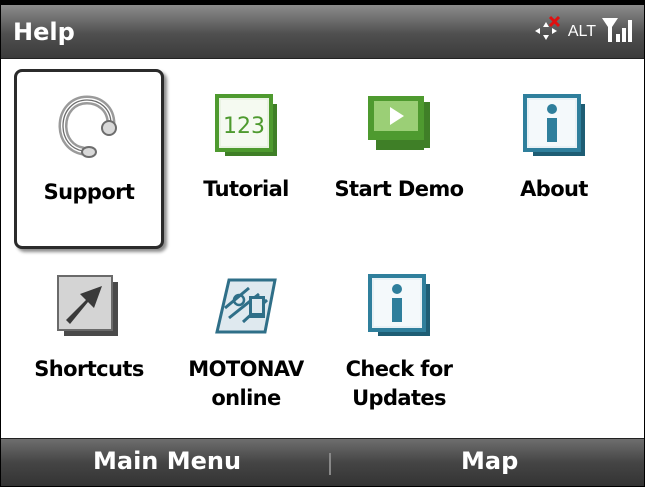 This screenshot has width=645, height=487. What do you see at coordinates (44, 32) in the screenshot?
I see `page-title: Help` at bounding box center [44, 32].